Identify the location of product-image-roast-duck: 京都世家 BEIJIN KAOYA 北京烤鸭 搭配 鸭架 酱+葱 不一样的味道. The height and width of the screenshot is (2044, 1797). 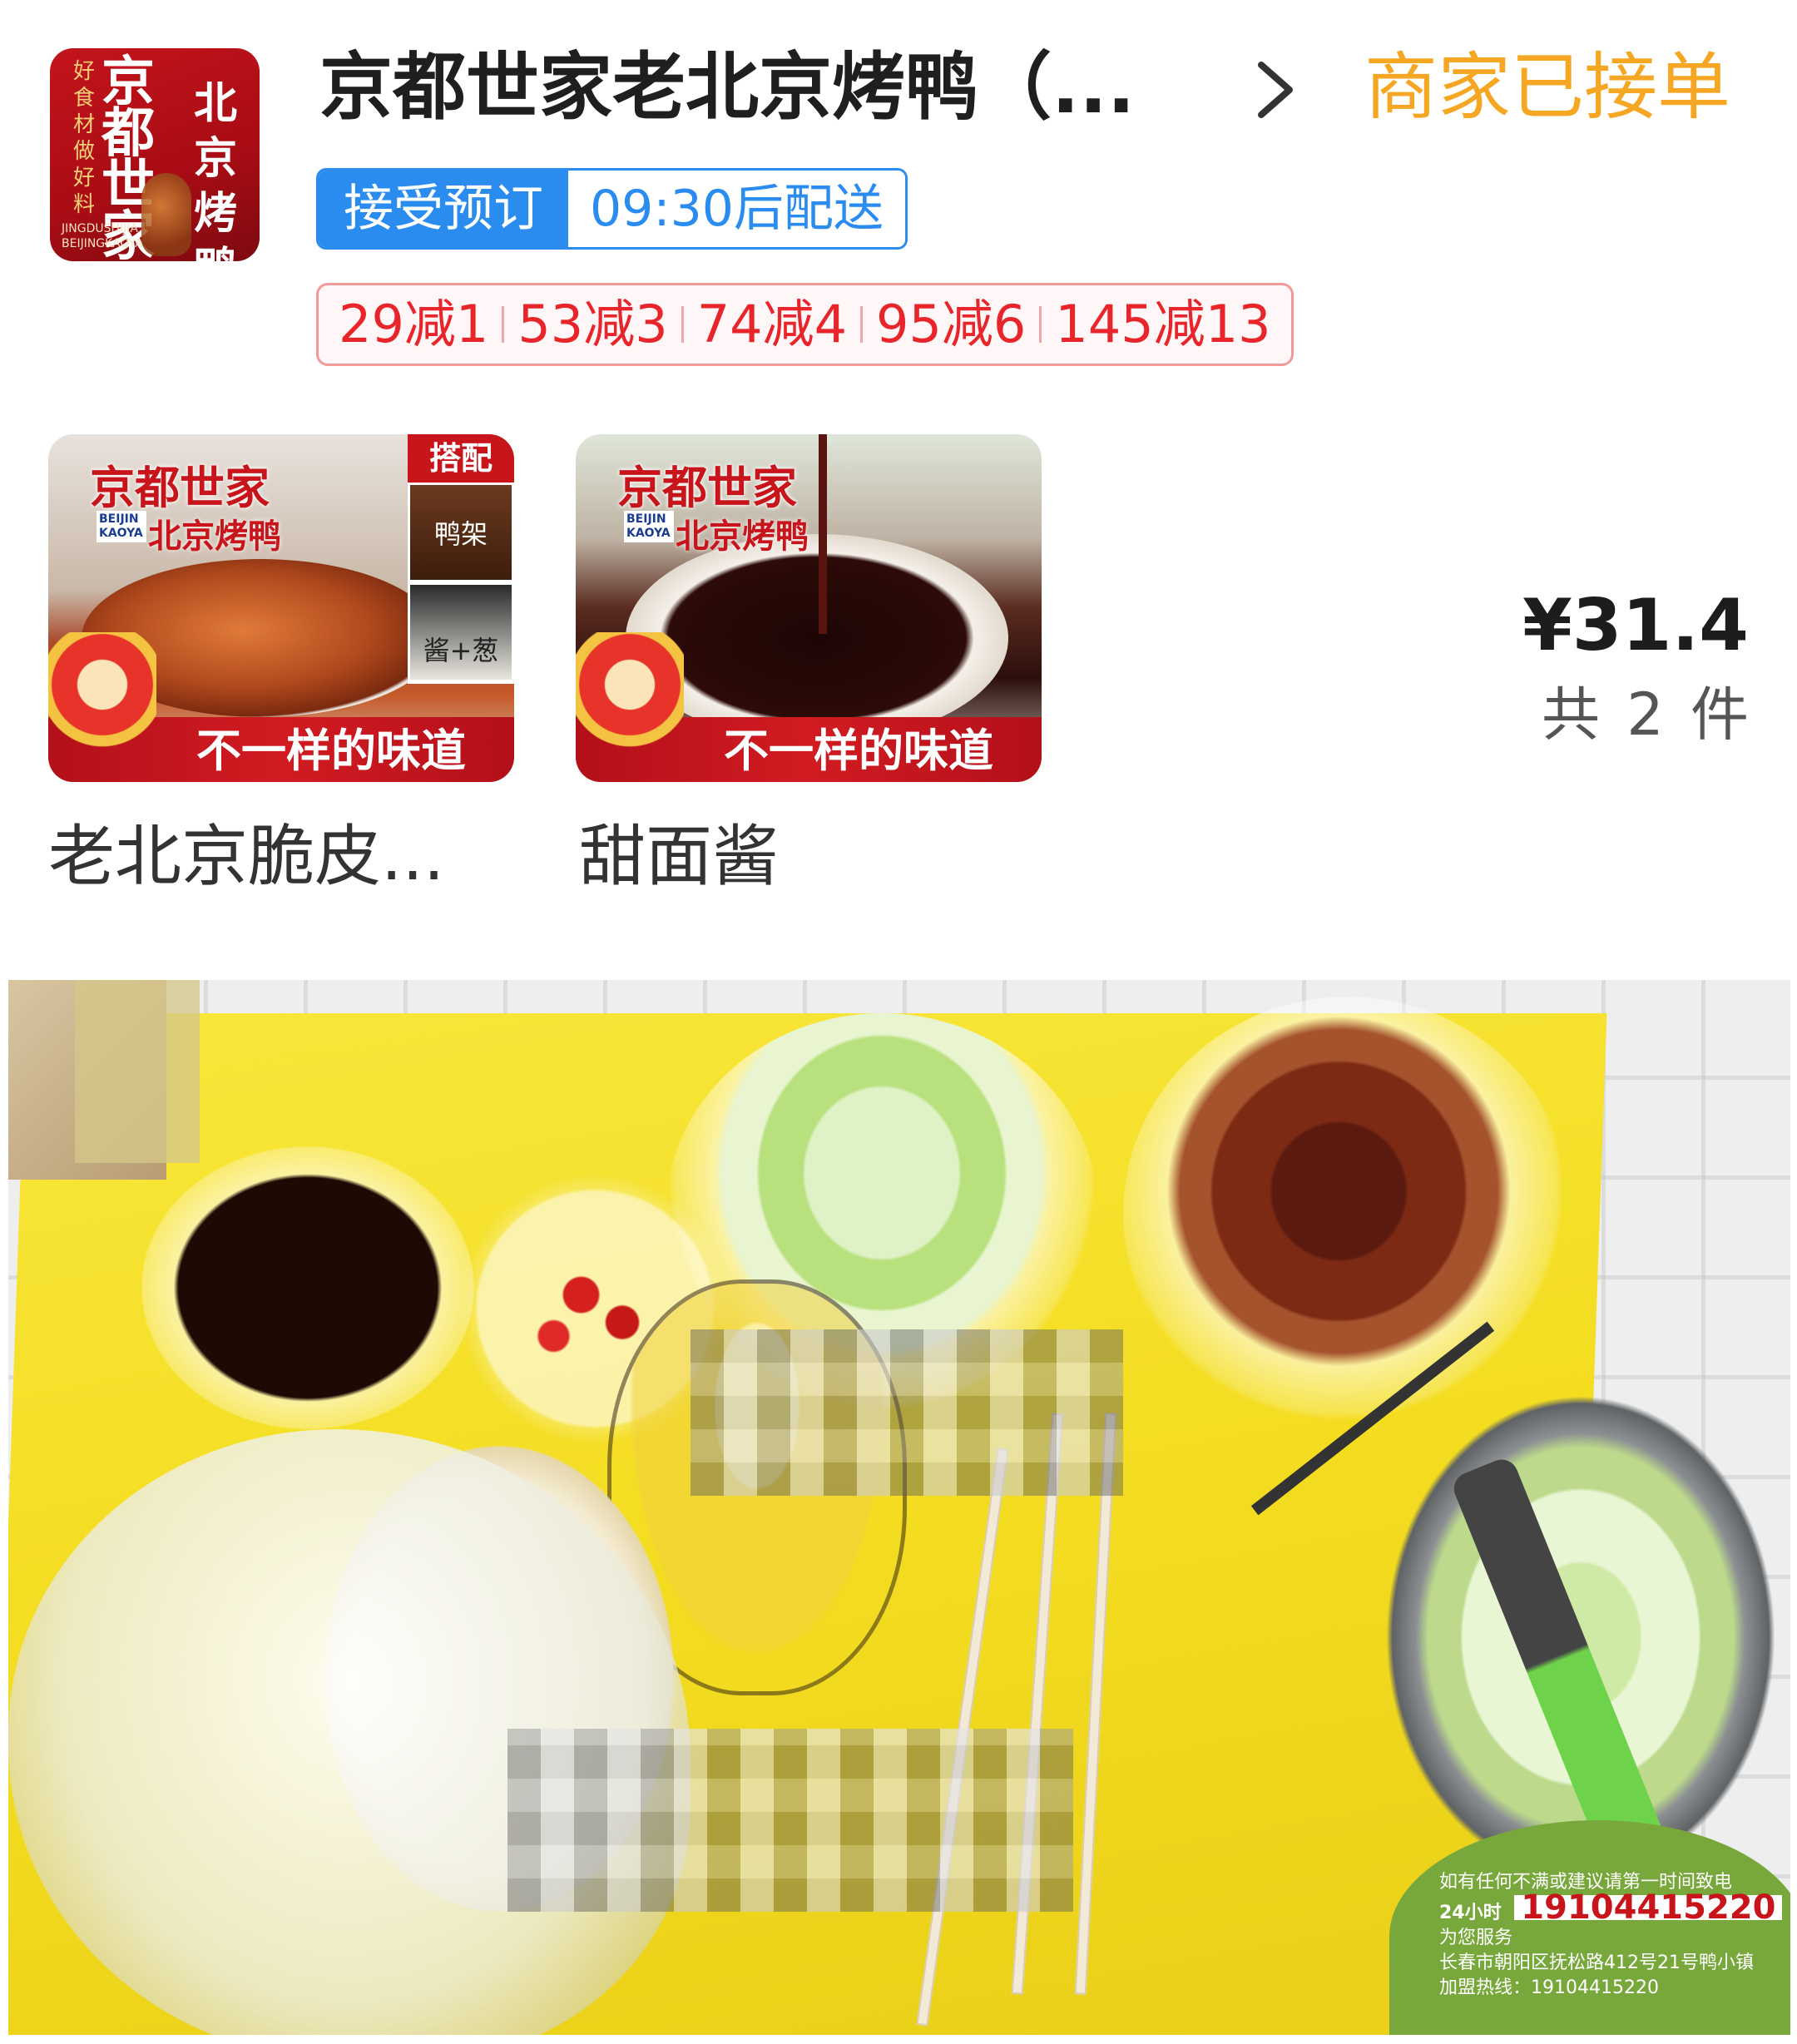
(281, 608).